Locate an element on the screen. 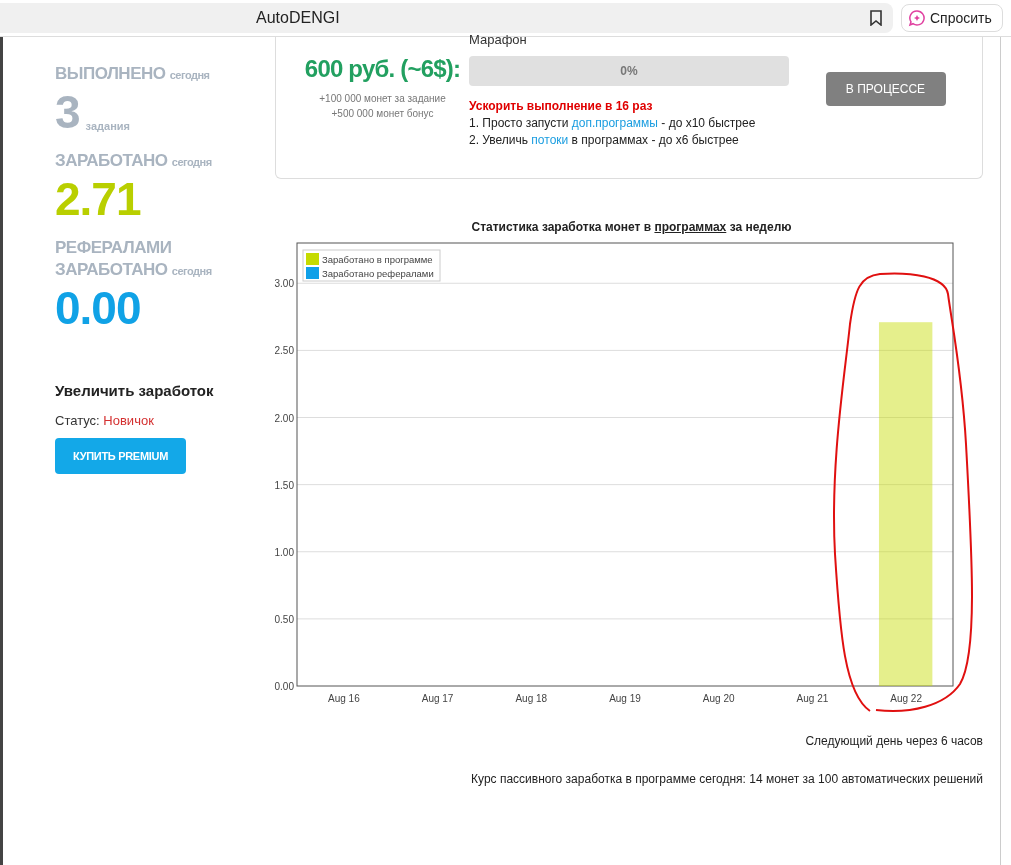 The width and height of the screenshot is (1011, 865). tip-link: доп.программы is located at coordinates (614, 123).